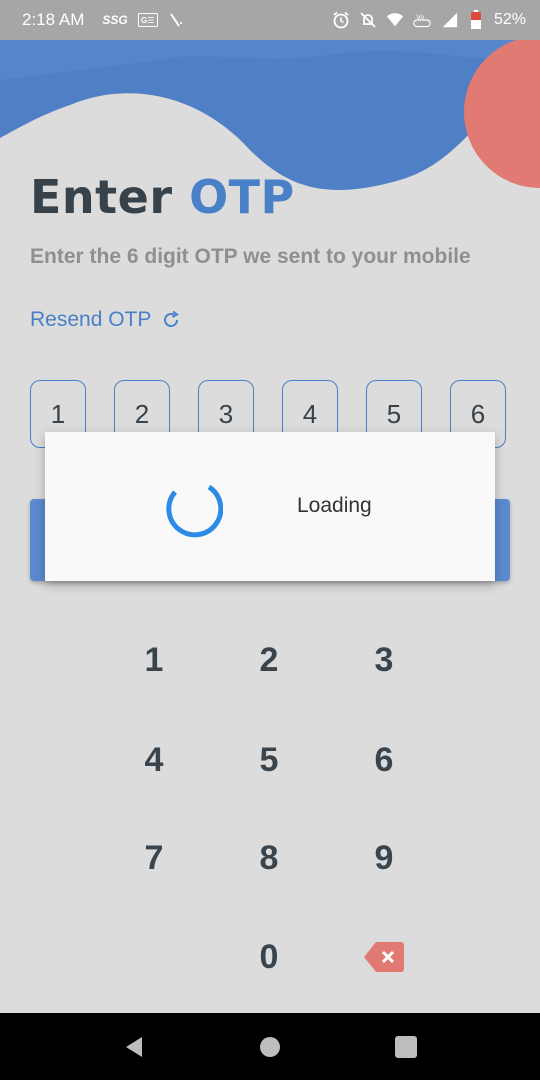 The width and height of the screenshot is (540, 1080). I want to click on back-icon, so click(134, 1047).